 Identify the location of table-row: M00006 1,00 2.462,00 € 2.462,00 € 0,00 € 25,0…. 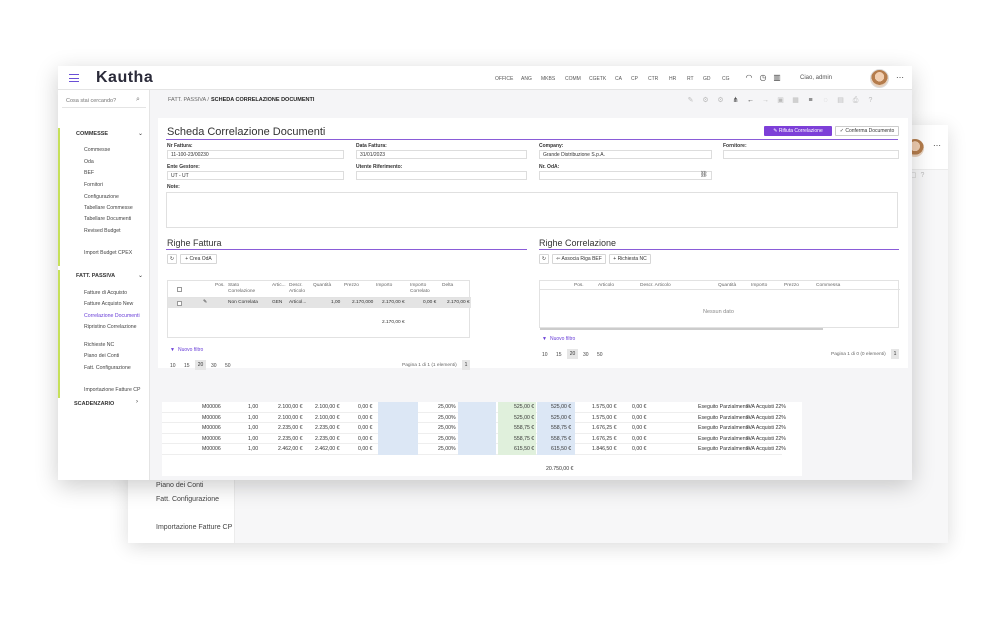
(474, 449).